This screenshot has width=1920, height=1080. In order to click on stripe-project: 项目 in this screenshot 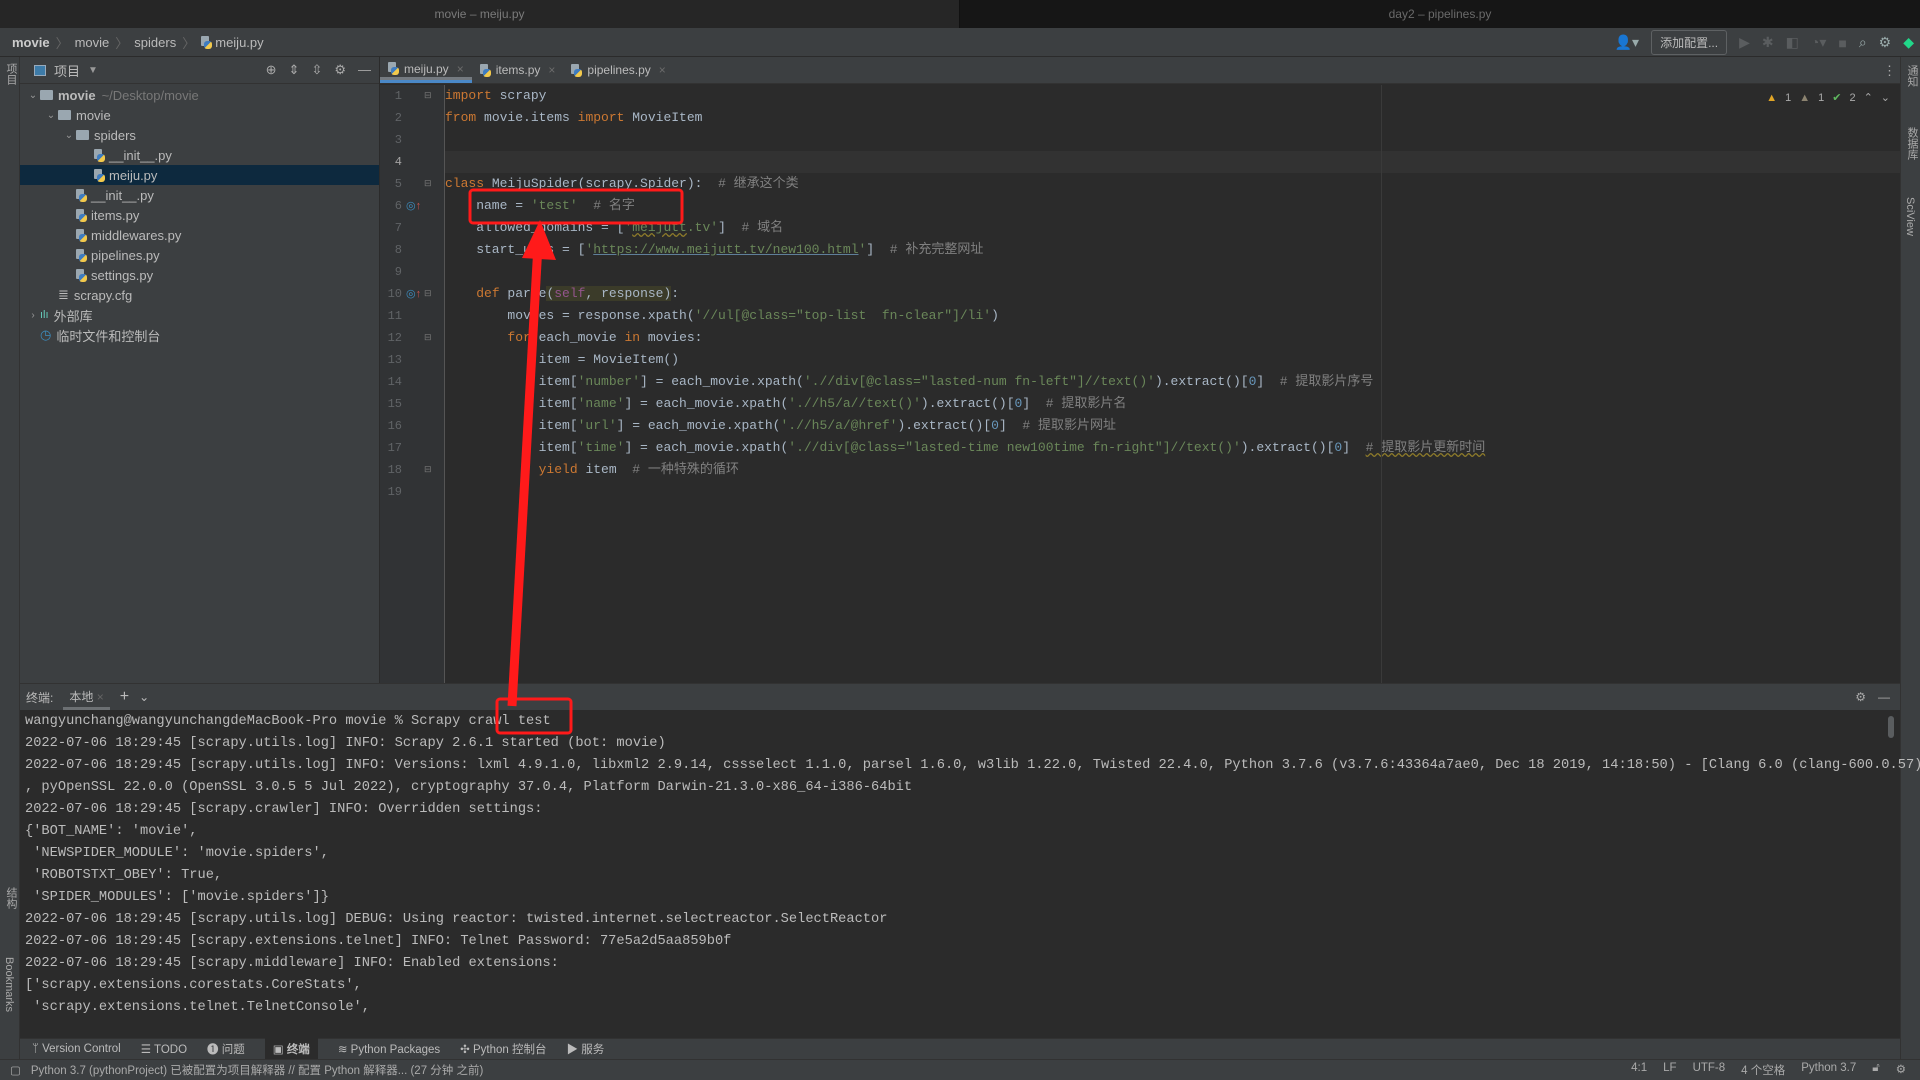, I will do `click(11, 74)`.